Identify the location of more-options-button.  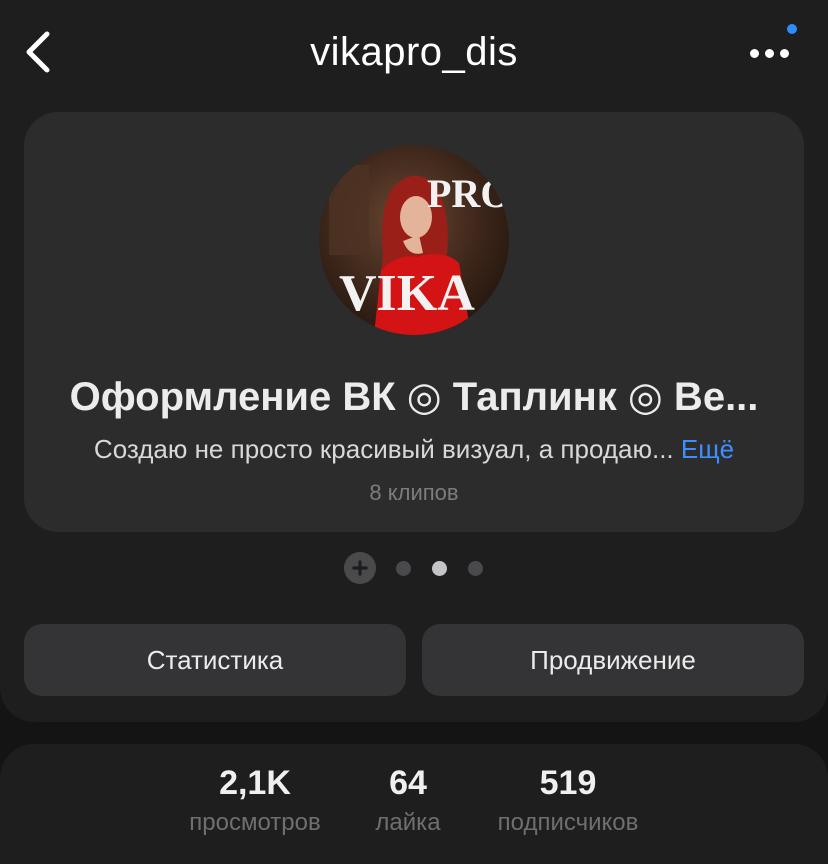
(769, 53).